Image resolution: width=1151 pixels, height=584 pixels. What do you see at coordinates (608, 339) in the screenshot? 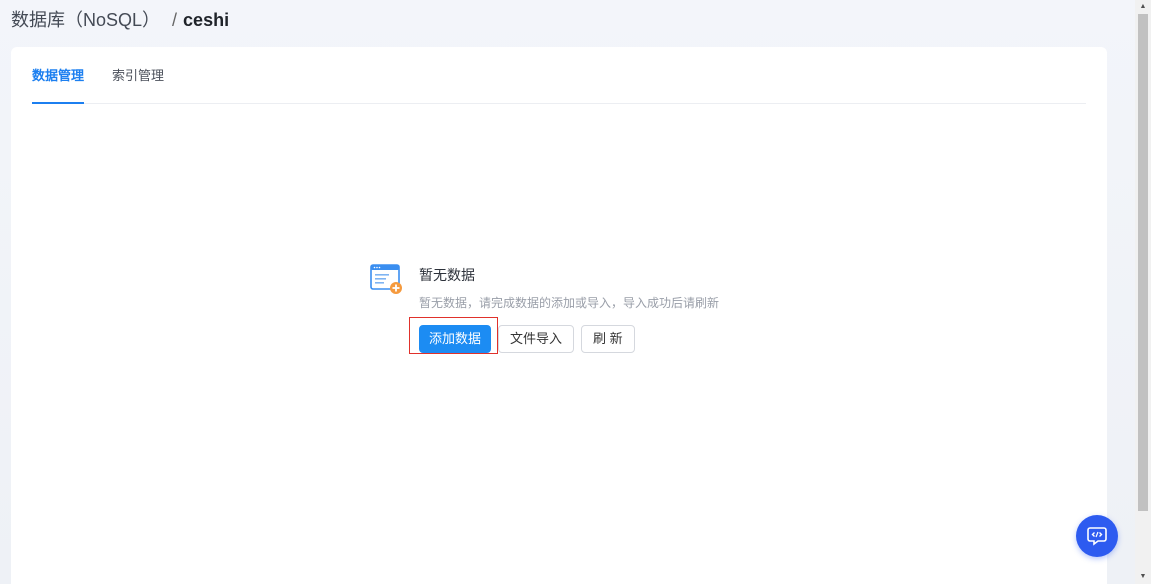
I see `refresh-button: 刷 新` at bounding box center [608, 339].